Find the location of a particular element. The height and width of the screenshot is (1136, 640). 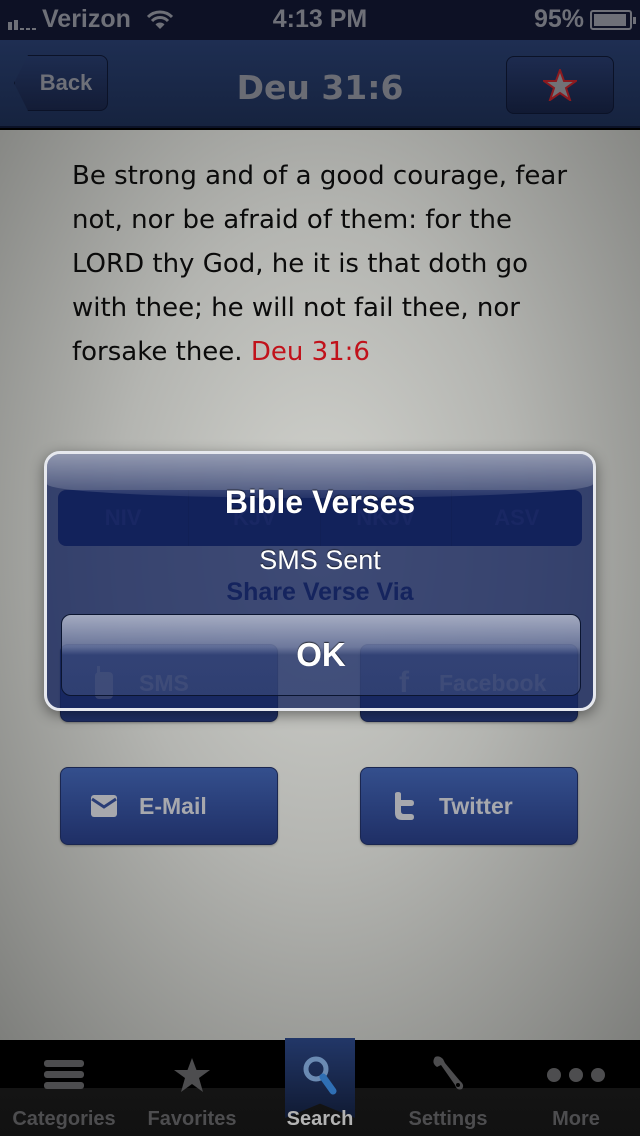

share-email-button: E-Mail is located at coordinates (169, 806).